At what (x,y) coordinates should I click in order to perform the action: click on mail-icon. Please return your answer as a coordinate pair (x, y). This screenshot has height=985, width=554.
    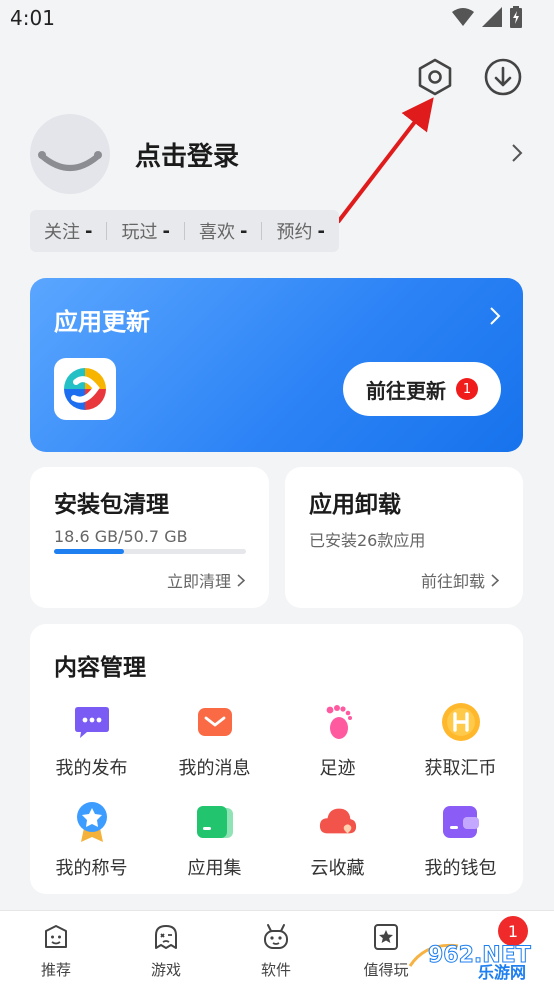
    Looking at the image, I should click on (215, 722).